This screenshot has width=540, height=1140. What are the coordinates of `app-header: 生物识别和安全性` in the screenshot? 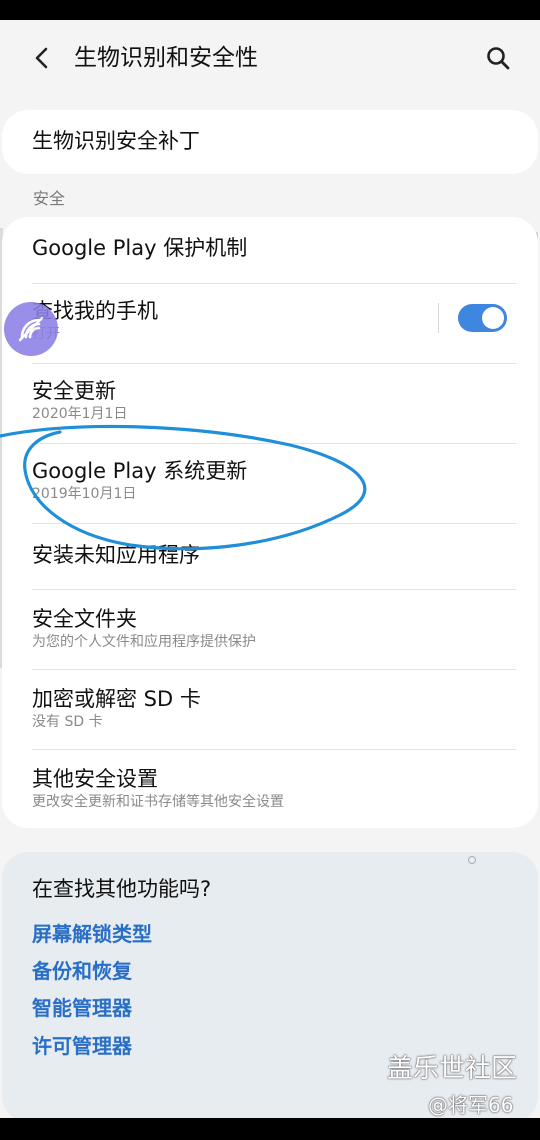 It's located at (270, 58).